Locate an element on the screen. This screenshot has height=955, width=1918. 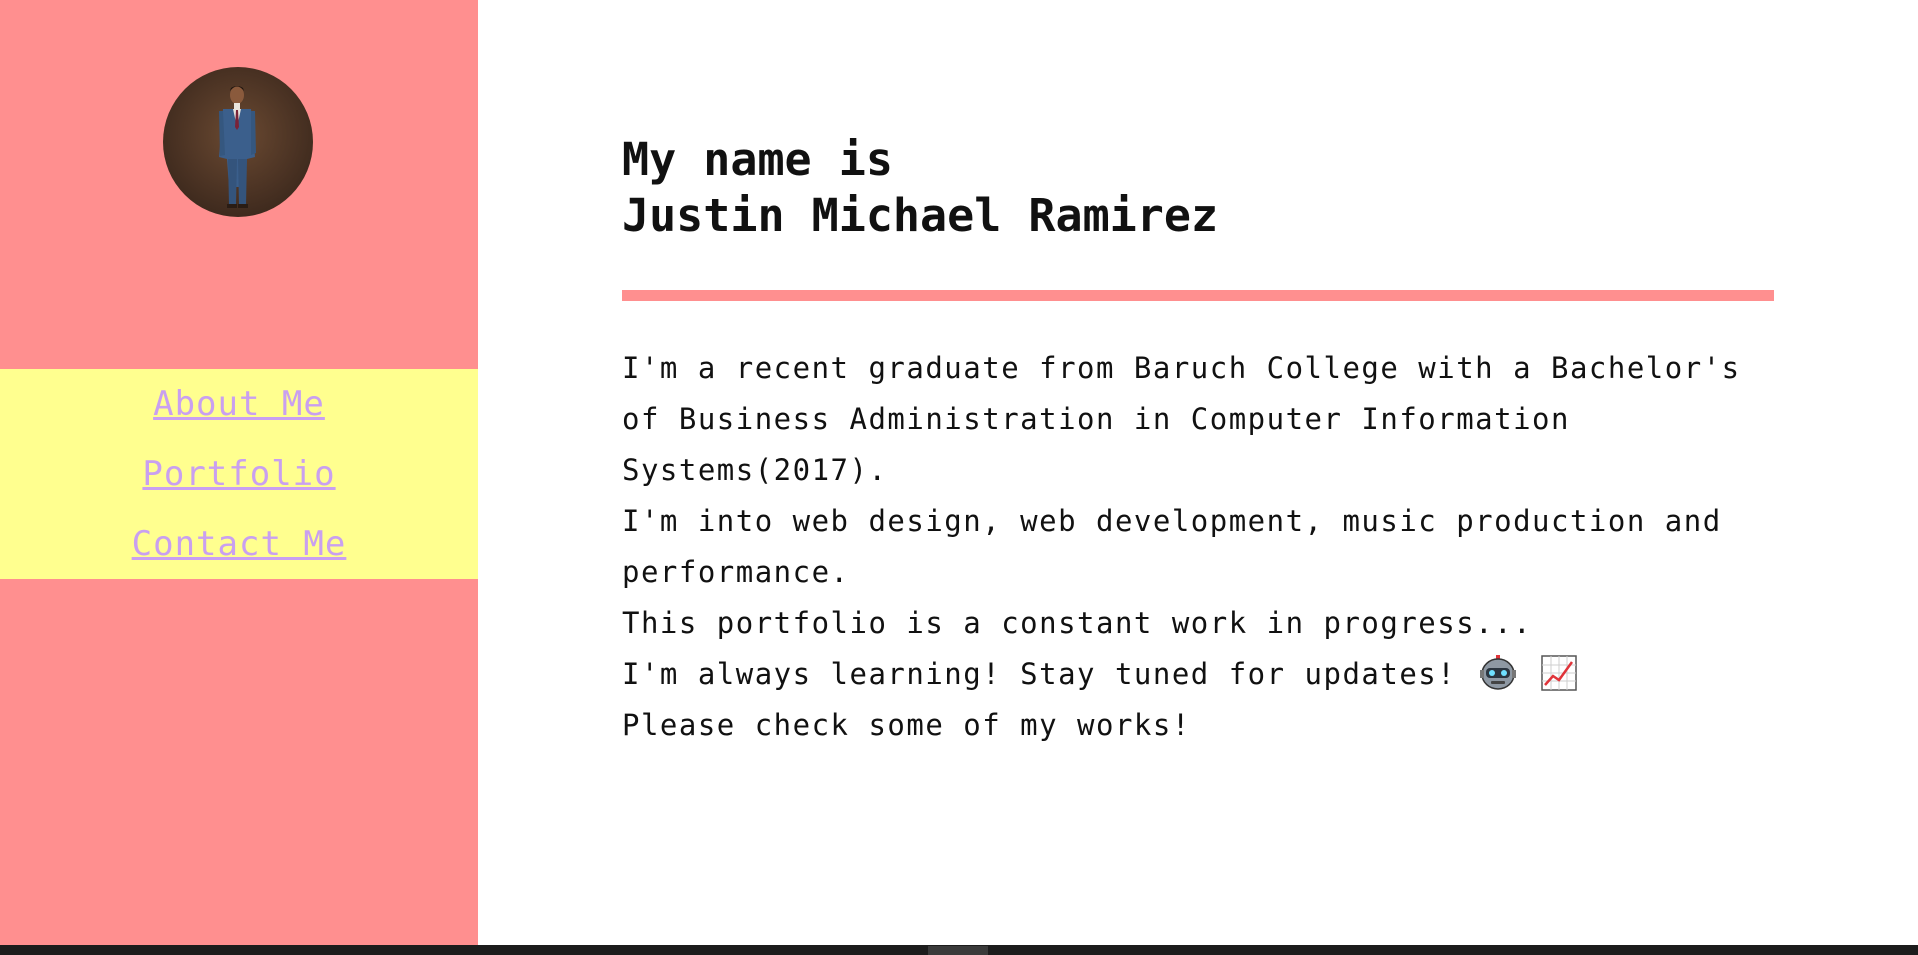
nav-menu: About Me Portfolio Contact Me is located at coordinates (239, 474).